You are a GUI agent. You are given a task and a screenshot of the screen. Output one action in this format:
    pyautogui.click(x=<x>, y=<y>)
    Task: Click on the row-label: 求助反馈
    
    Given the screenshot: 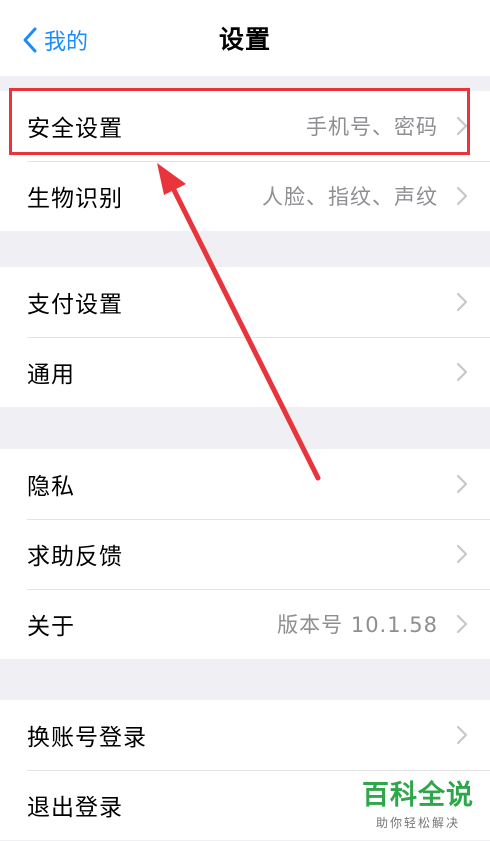 What is the action you would take?
    pyautogui.click(x=75, y=557)
    